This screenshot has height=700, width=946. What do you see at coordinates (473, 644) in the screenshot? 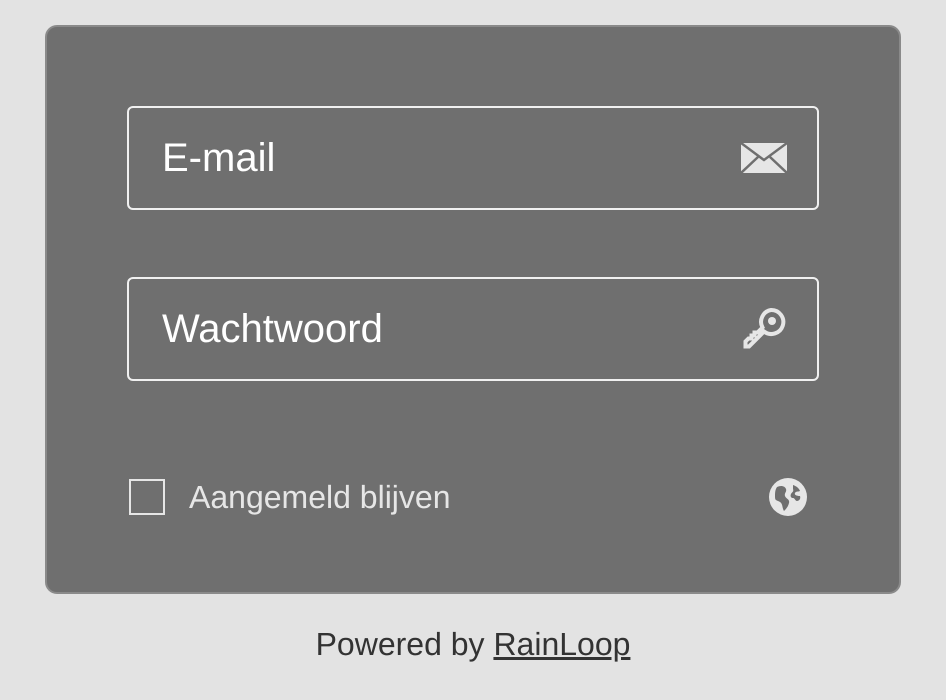
I see `powered-by-text: Powered by RainLoop` at bounding box center [473, 644].